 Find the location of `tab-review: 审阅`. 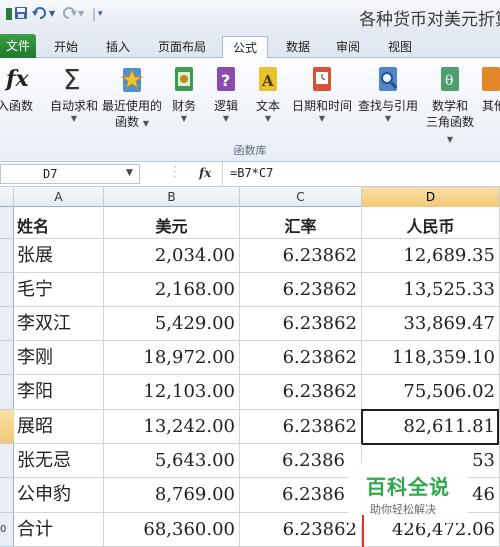

tab-review: 审阅 is located at coordinates (348, 47).